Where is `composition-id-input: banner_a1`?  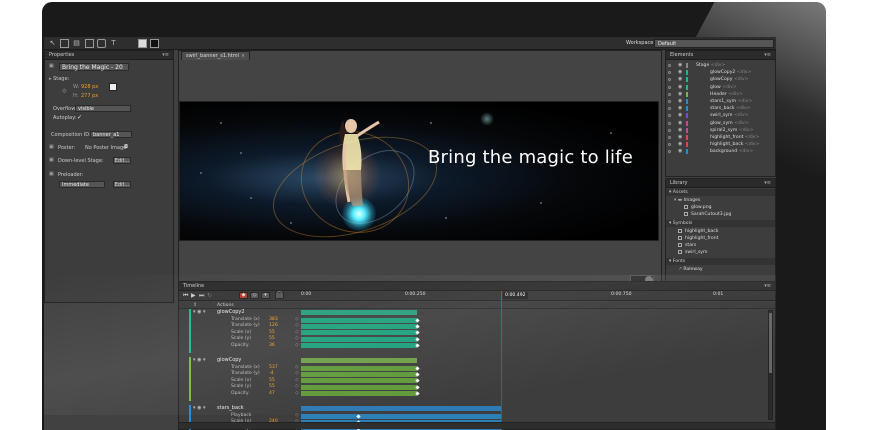 composition-id-input: banner_a1 is located at coordinates (111, 134).